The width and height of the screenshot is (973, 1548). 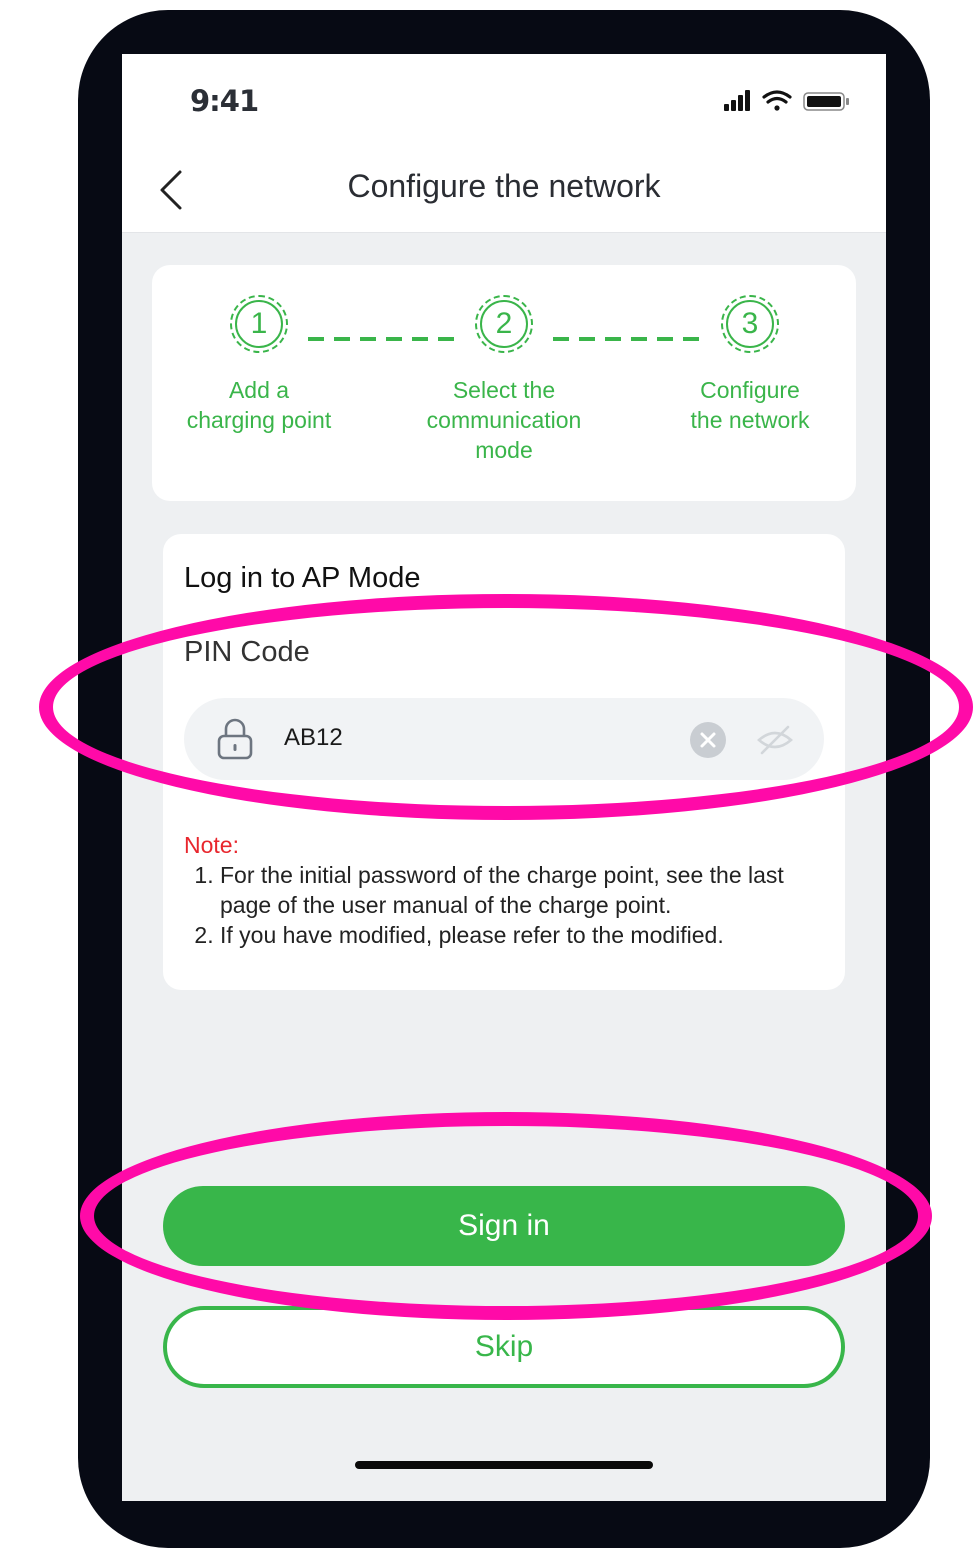 I want to click on step-3-label: Configure the network, so click(x=750, y=405).